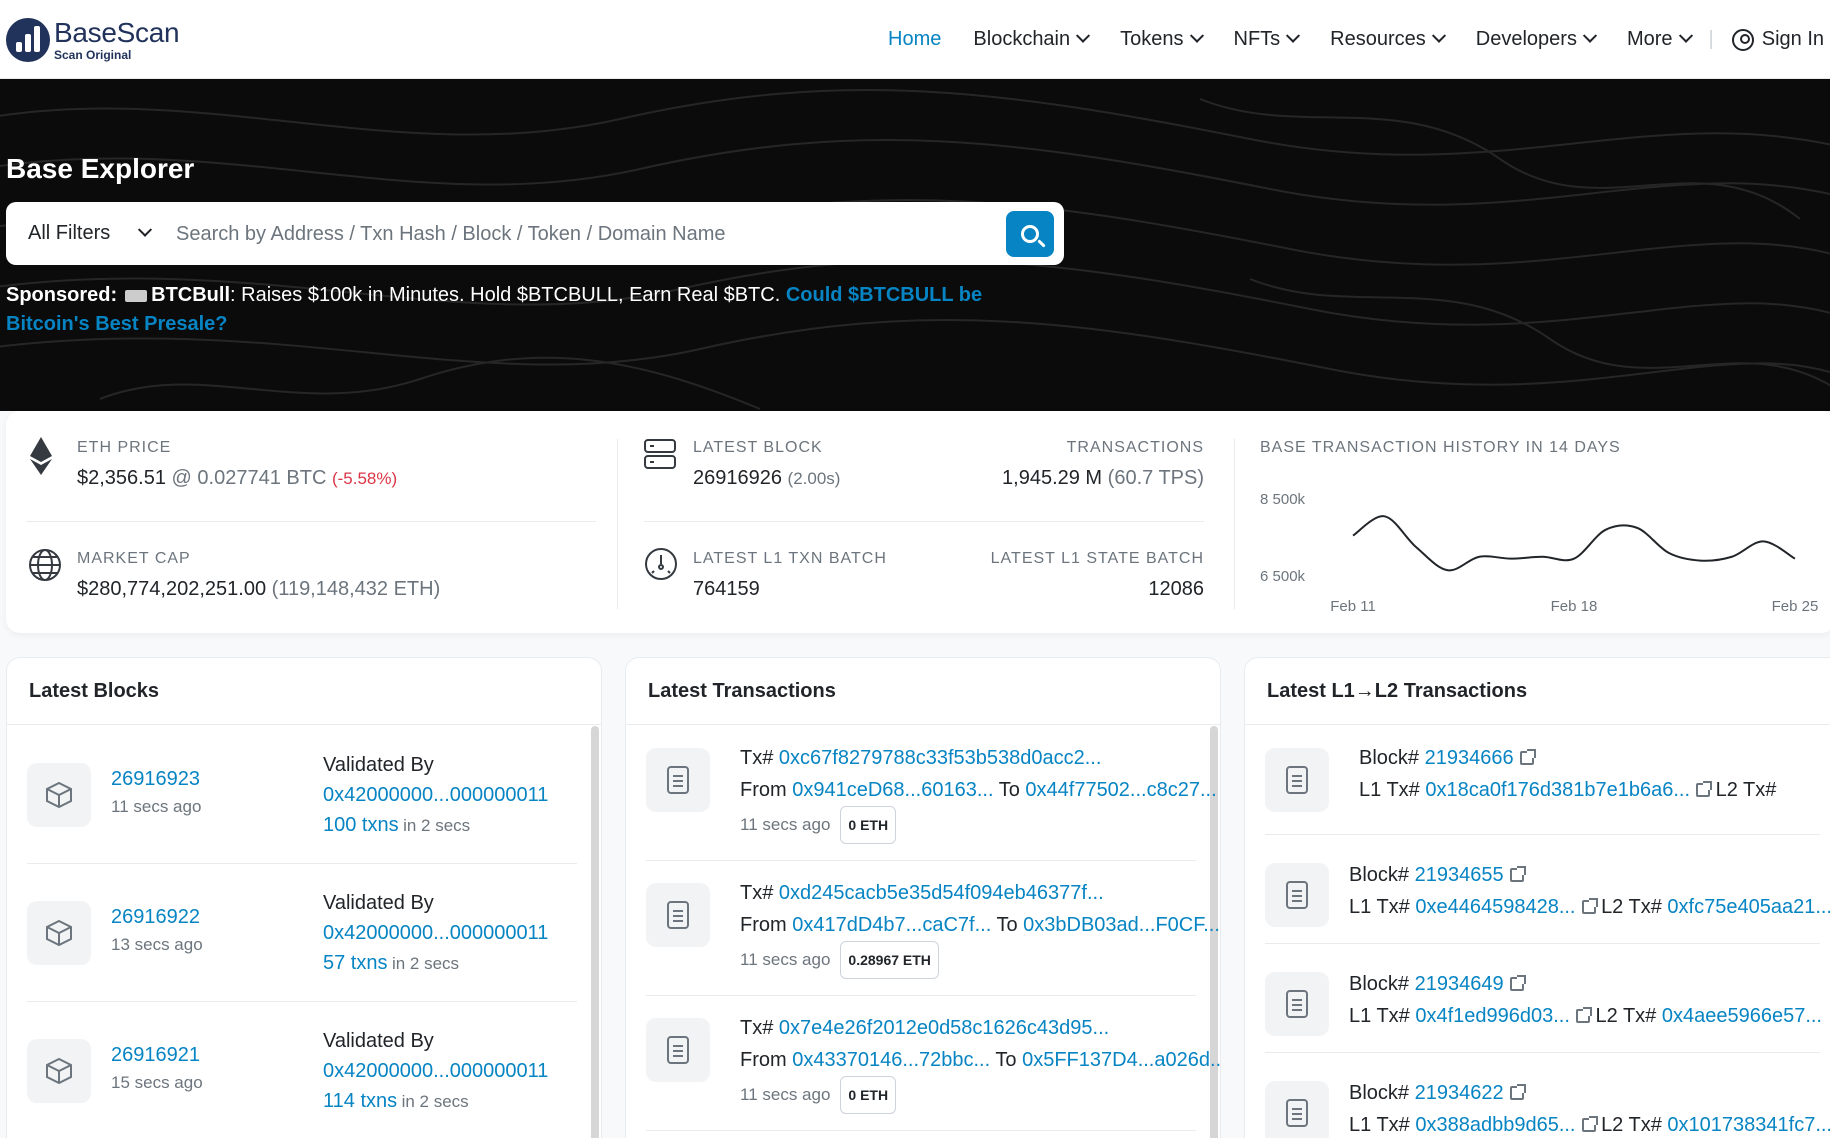  Describe the element at coordinates (785, 824) in the screenshot. I see `tx-age: 11 secs ago` at that location.